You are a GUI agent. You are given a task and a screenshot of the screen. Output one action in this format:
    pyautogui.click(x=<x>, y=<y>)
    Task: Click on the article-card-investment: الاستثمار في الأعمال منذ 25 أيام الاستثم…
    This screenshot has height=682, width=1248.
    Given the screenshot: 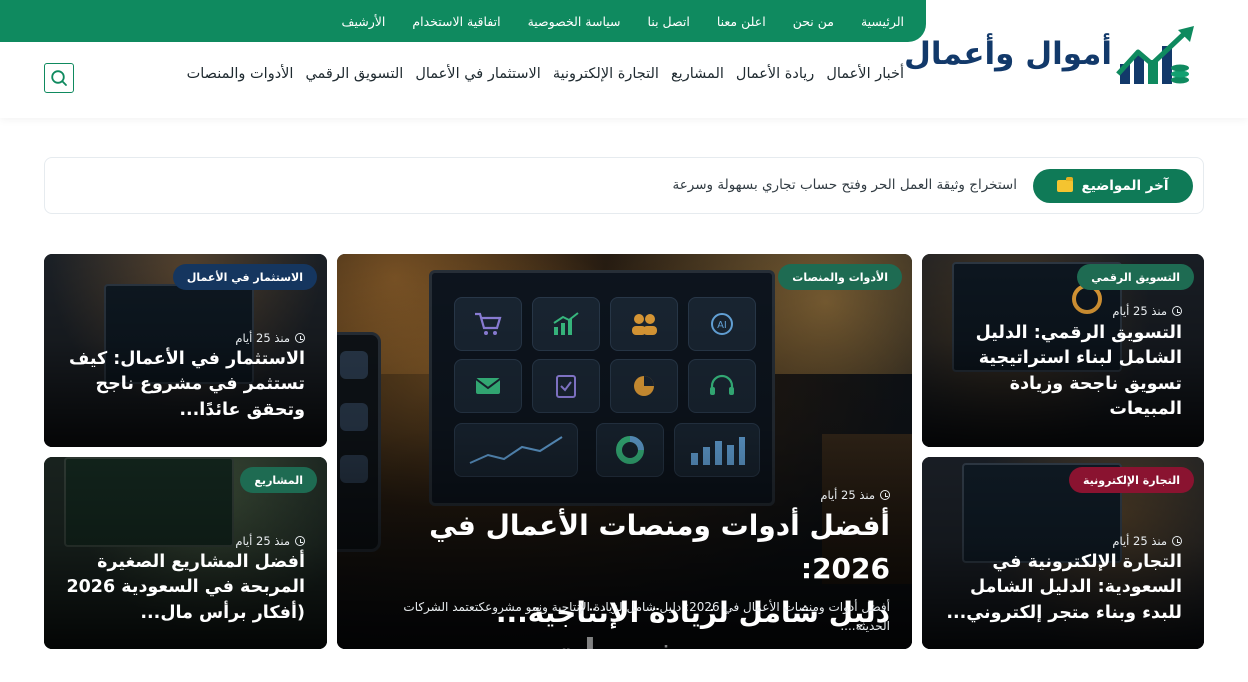 What is the action you would take?
    pyautogui.click(x=185, y=350)
    